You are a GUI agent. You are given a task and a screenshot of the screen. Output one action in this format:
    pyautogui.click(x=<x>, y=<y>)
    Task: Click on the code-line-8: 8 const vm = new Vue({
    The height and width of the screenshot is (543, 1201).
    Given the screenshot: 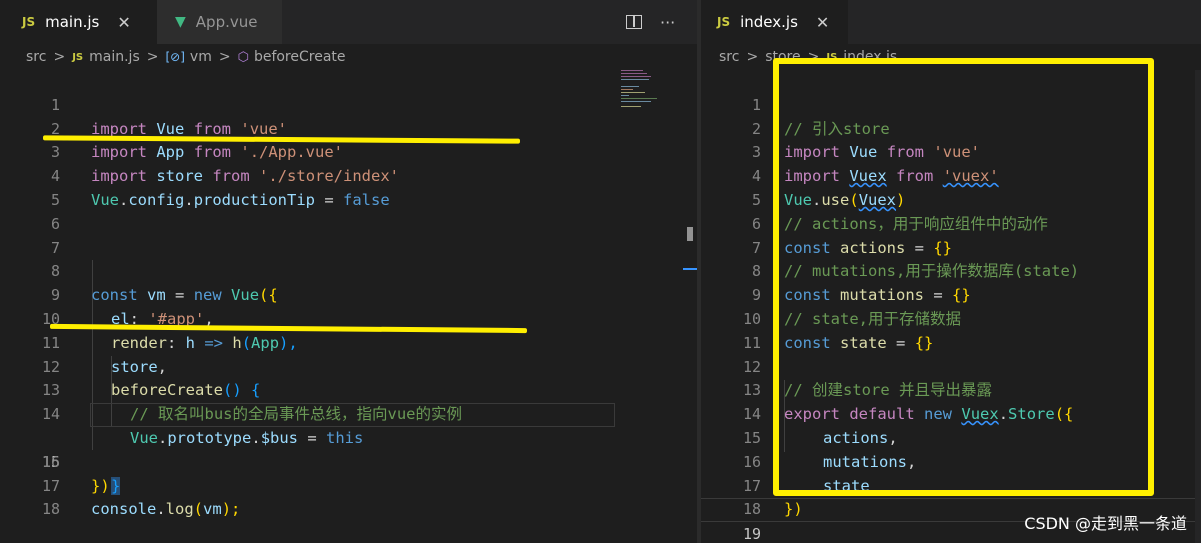 What is the action you would take?
    pyautogui.click(x=348, y=270)
    